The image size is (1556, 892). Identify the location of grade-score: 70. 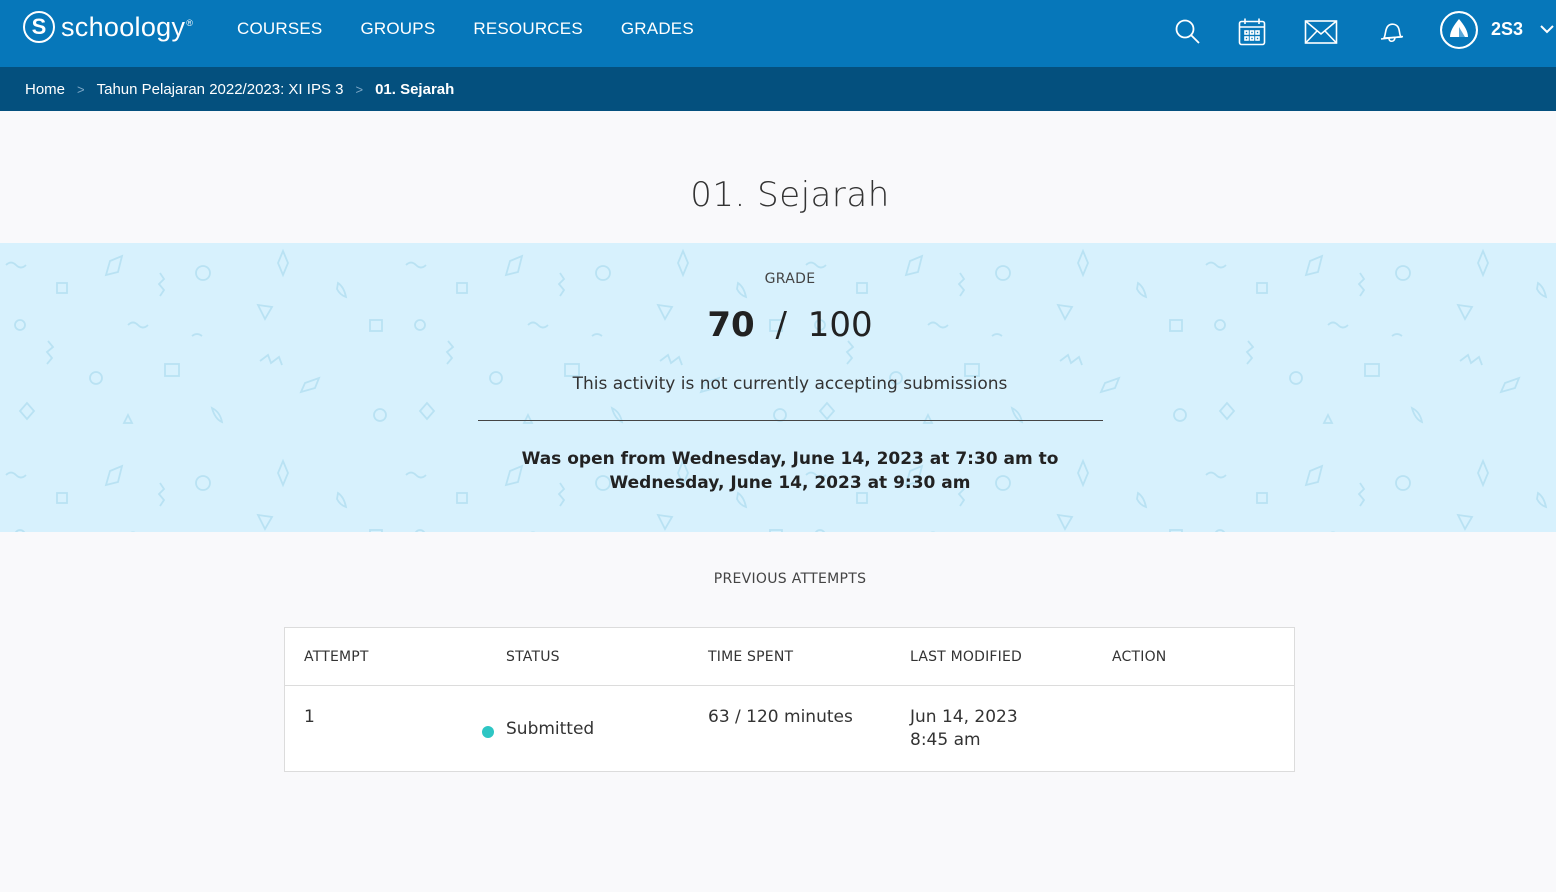
(731, 325).